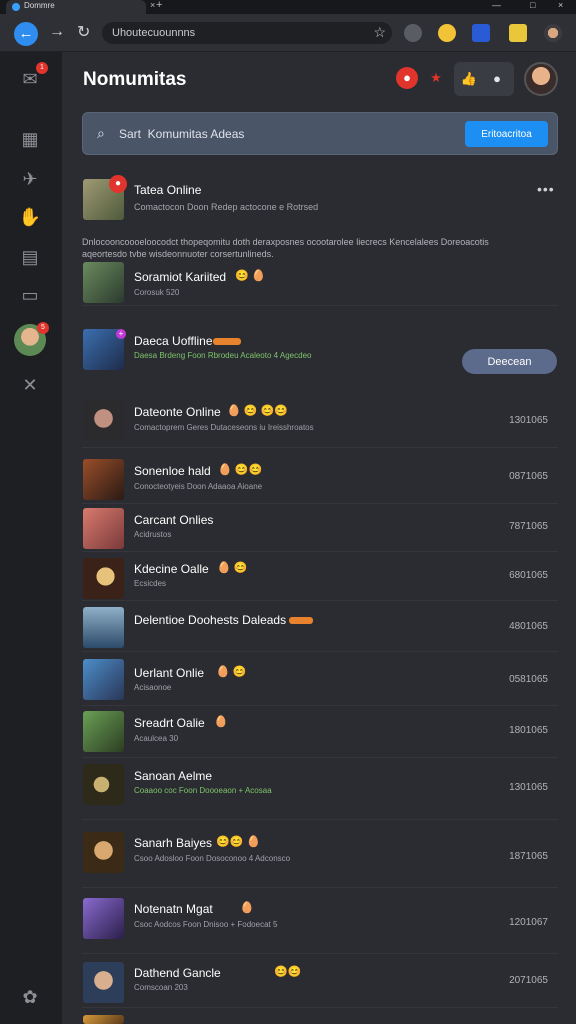  I want to click on community-avatar: 5, so click(31, 339).